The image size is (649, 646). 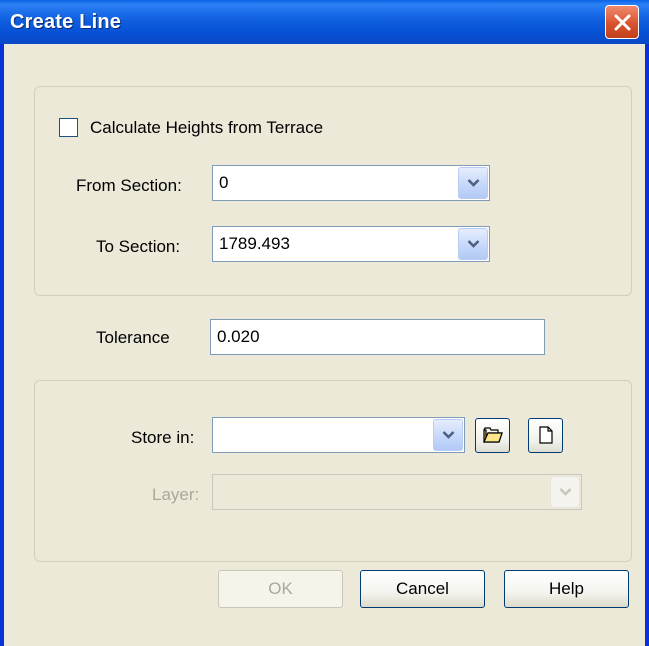 I want to click on layer-label: Layer:, so click(x=176, y=494).